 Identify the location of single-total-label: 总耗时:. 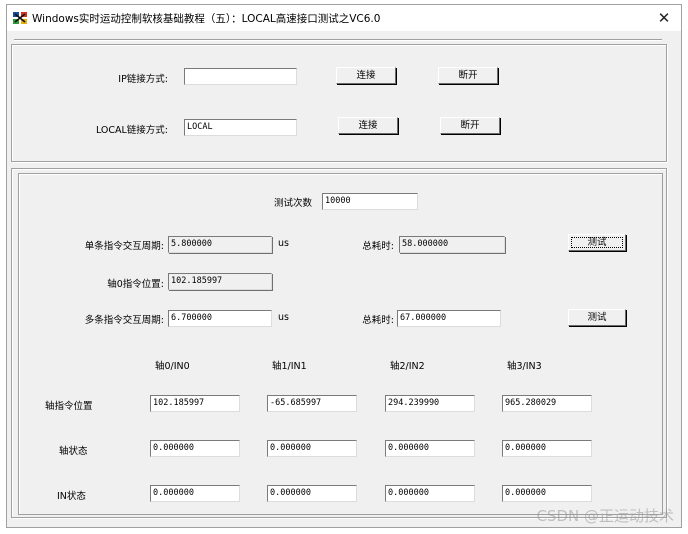
(378, 246).